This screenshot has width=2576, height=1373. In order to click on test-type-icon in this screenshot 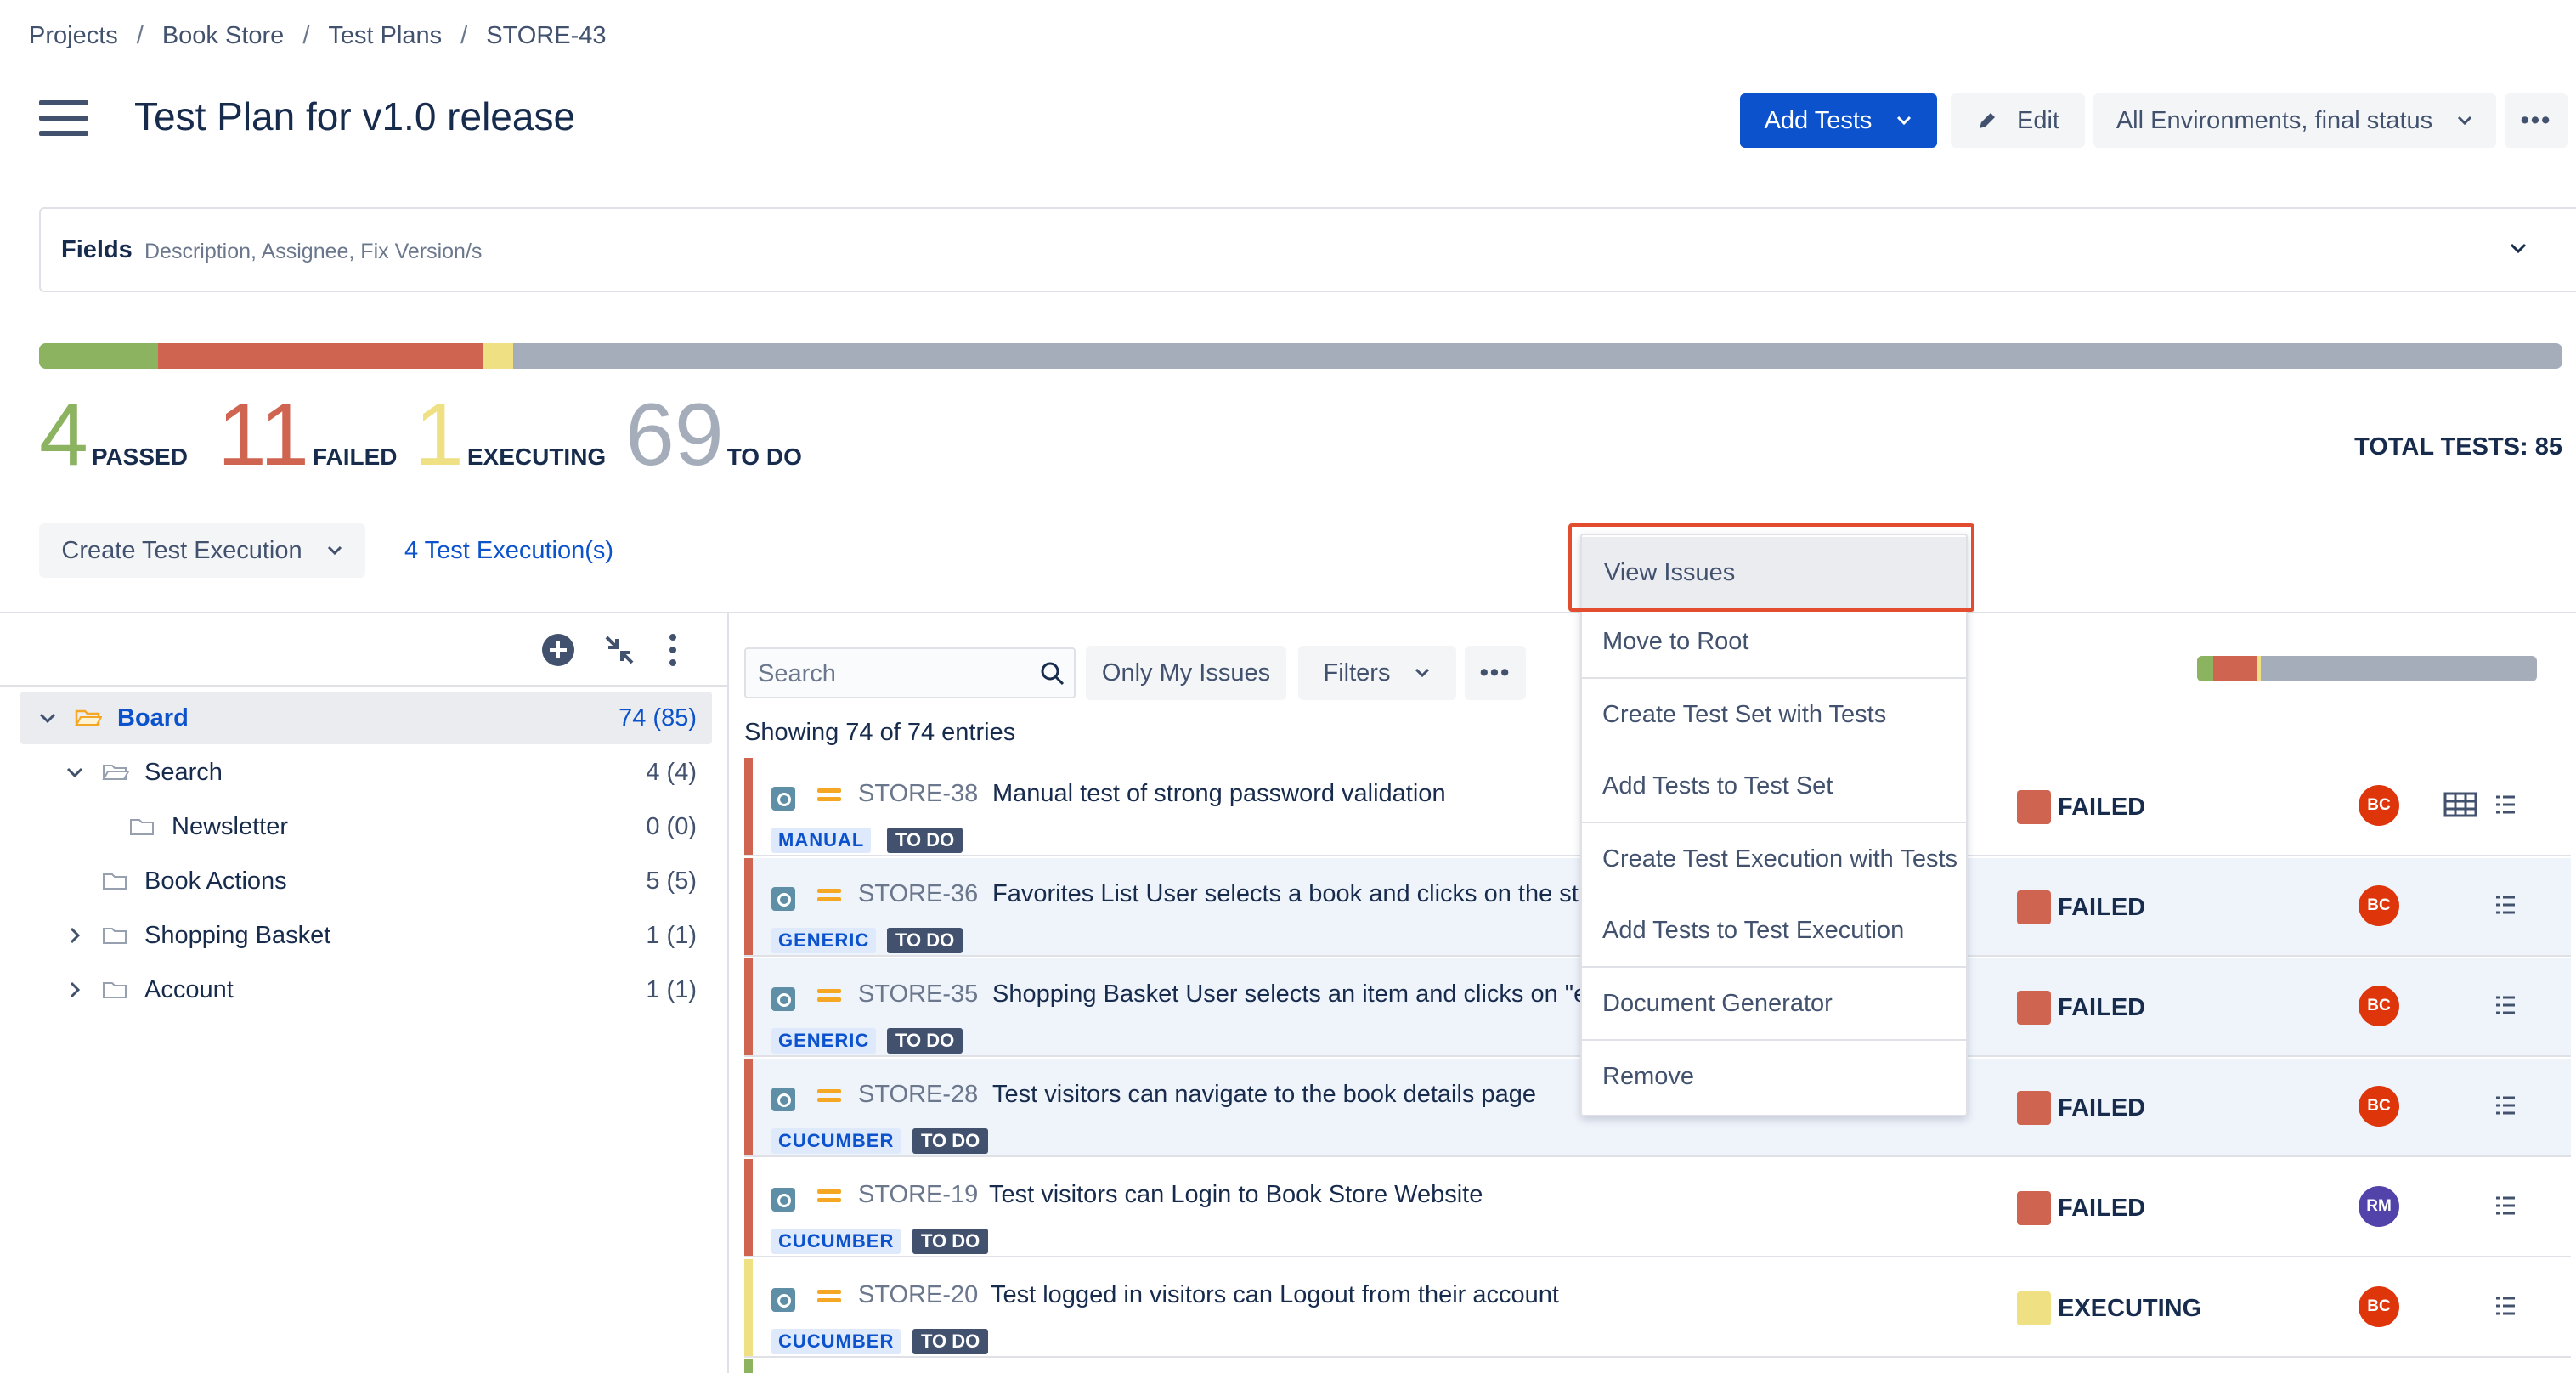, I will do `click(783, 899)`.